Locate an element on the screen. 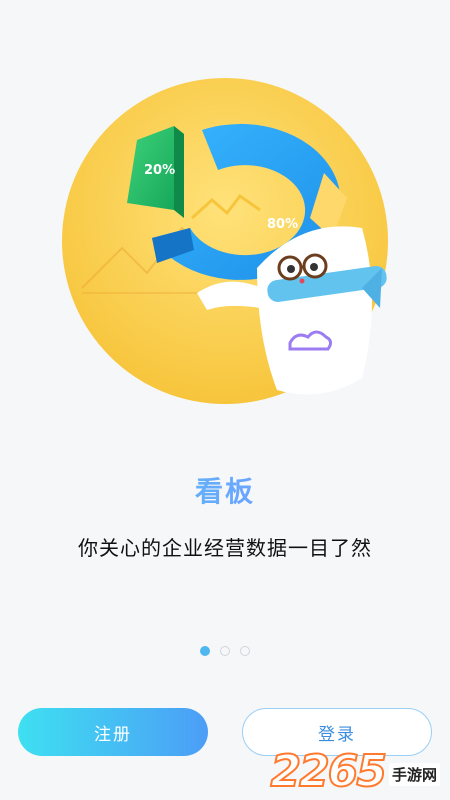 The image size is (450, 800). watermark-number: 2265 is located at coordinates (329, 771).